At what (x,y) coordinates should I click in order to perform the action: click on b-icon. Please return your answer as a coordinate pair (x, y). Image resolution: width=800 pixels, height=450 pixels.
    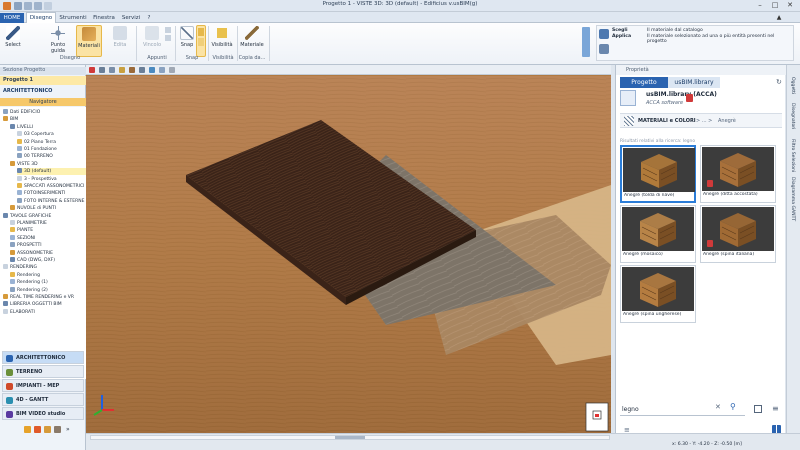
    Looking at the image, I should click on (37, 429).